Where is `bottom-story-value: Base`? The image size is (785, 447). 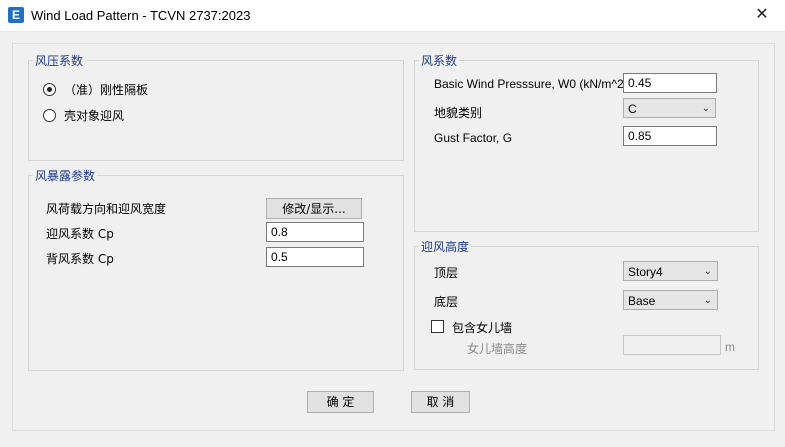
bottom-story-value: Base is located at coordinates (642, 301).